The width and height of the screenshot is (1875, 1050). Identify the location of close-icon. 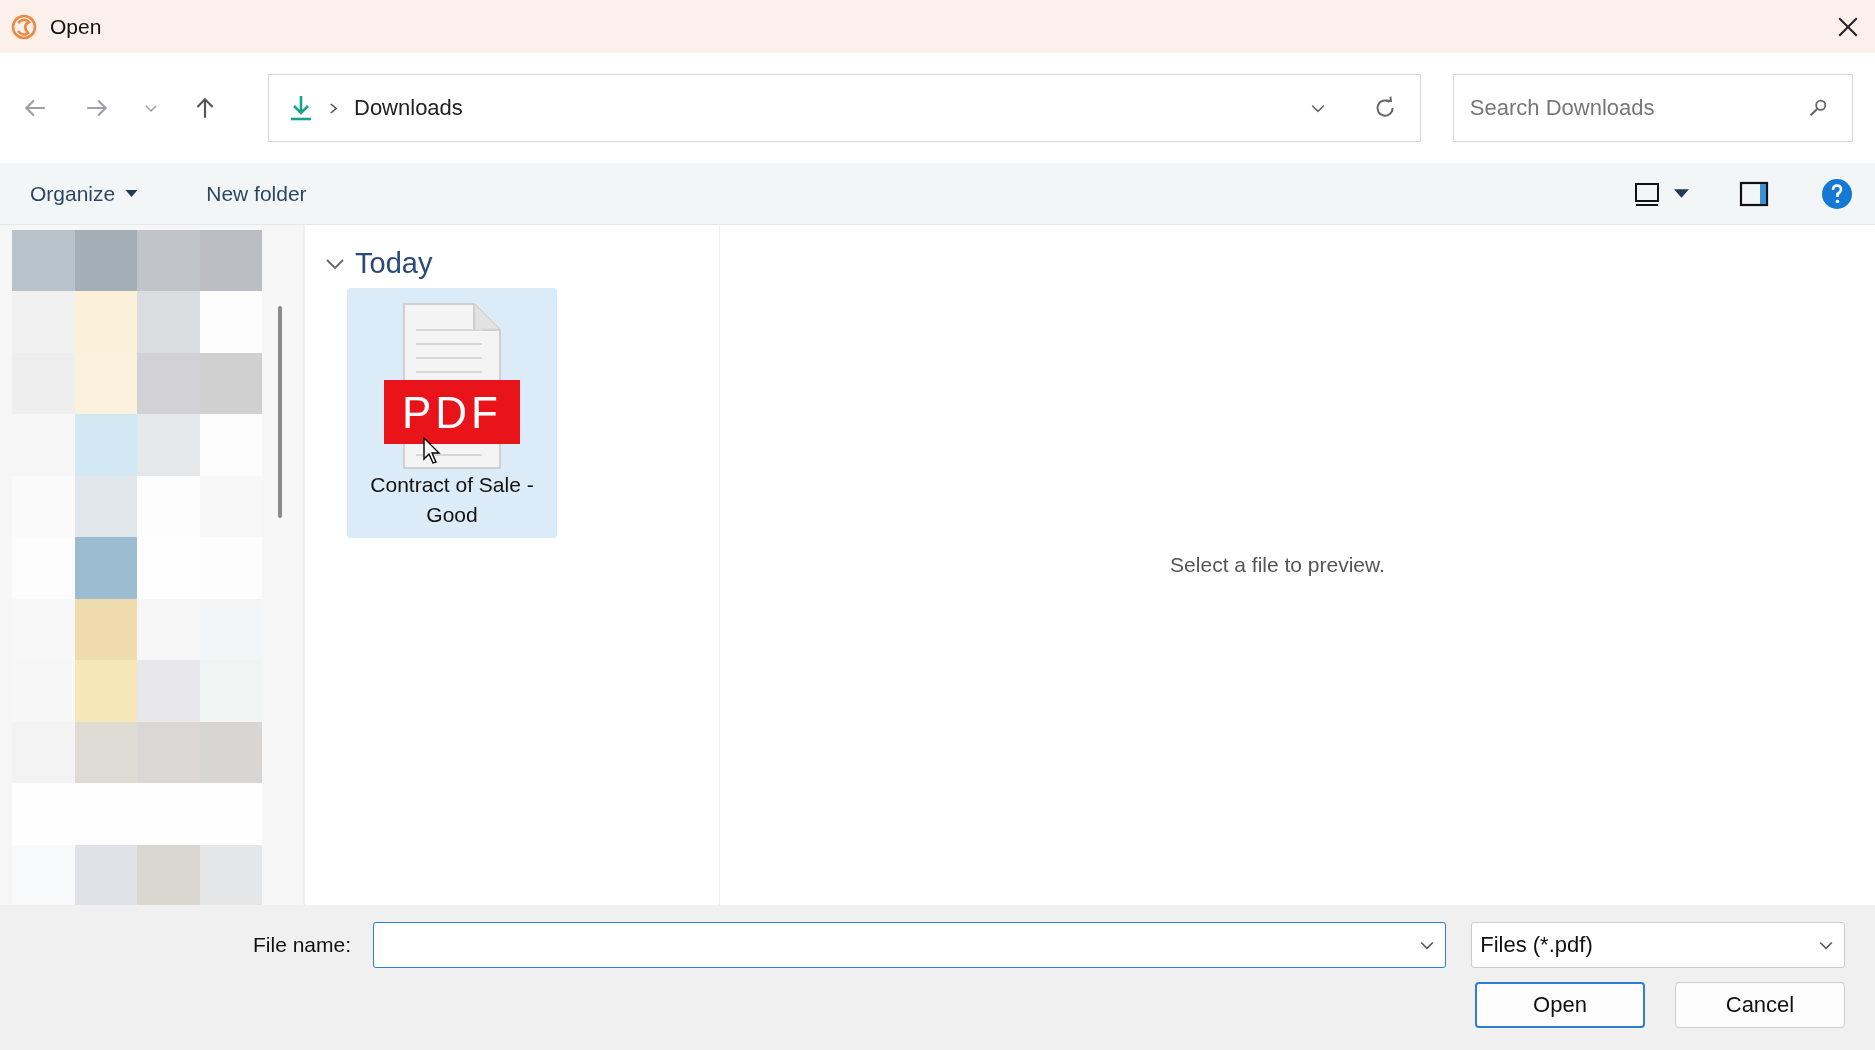
(1848, 26).